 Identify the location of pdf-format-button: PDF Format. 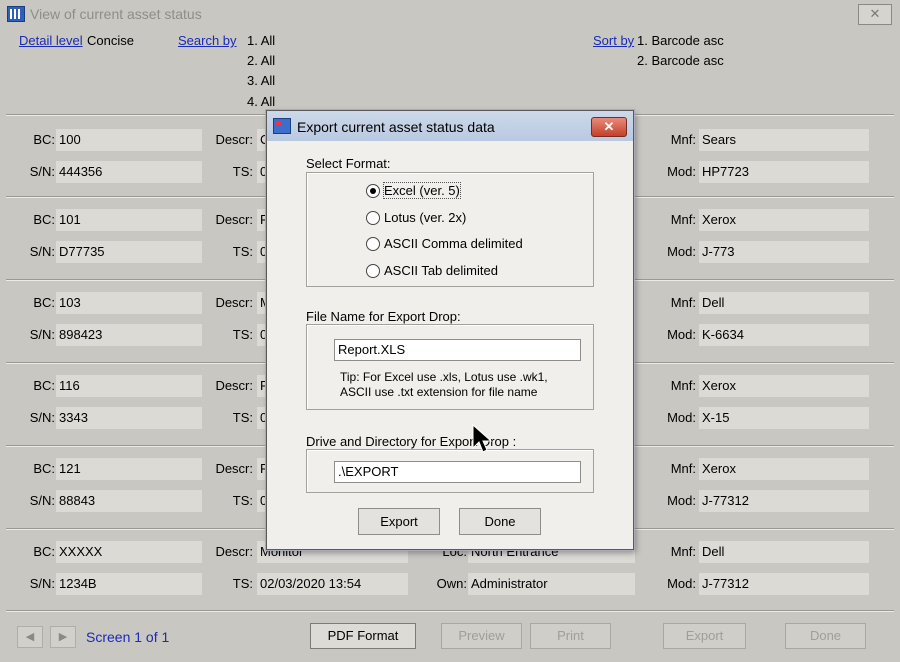
(363, 636).